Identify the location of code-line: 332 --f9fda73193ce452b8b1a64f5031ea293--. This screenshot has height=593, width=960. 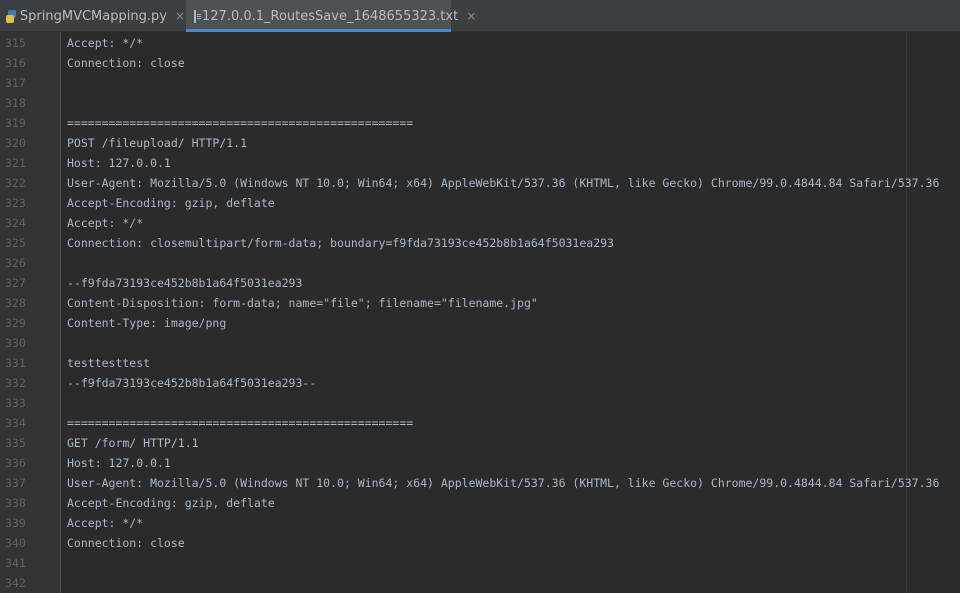
(480, 383).